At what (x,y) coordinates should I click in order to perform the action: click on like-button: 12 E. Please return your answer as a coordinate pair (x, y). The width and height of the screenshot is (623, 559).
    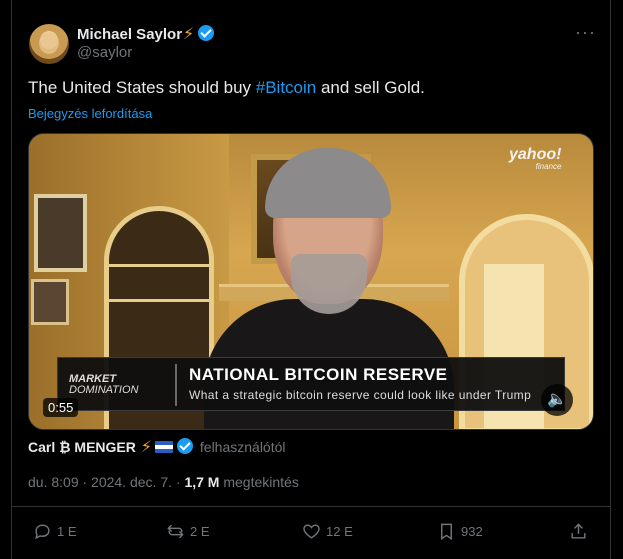
    Looking at the image, I should click on (327, 531).